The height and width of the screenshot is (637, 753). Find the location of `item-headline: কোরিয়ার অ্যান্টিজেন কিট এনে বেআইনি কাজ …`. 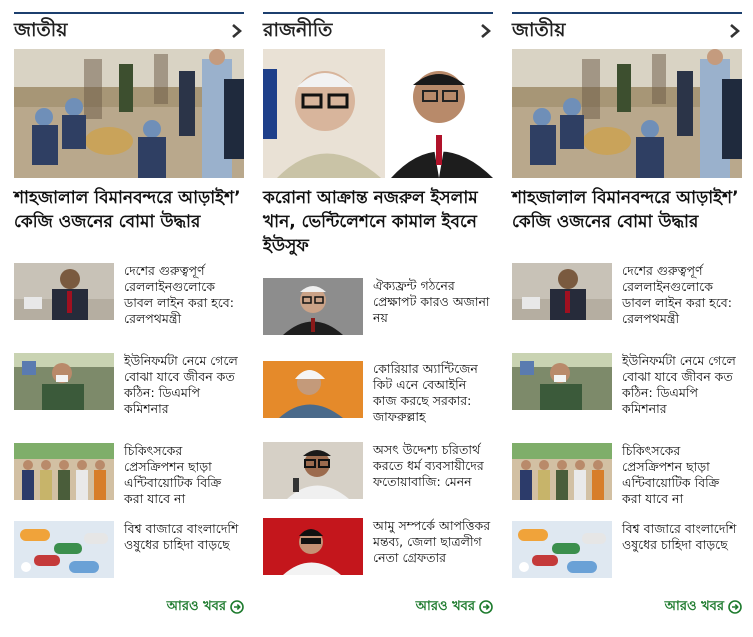

item-headline: কোরিয়ার অ্যান্টিজেন কিট এনে বেআইনি কাজ … is located at coordinates (433, 393).